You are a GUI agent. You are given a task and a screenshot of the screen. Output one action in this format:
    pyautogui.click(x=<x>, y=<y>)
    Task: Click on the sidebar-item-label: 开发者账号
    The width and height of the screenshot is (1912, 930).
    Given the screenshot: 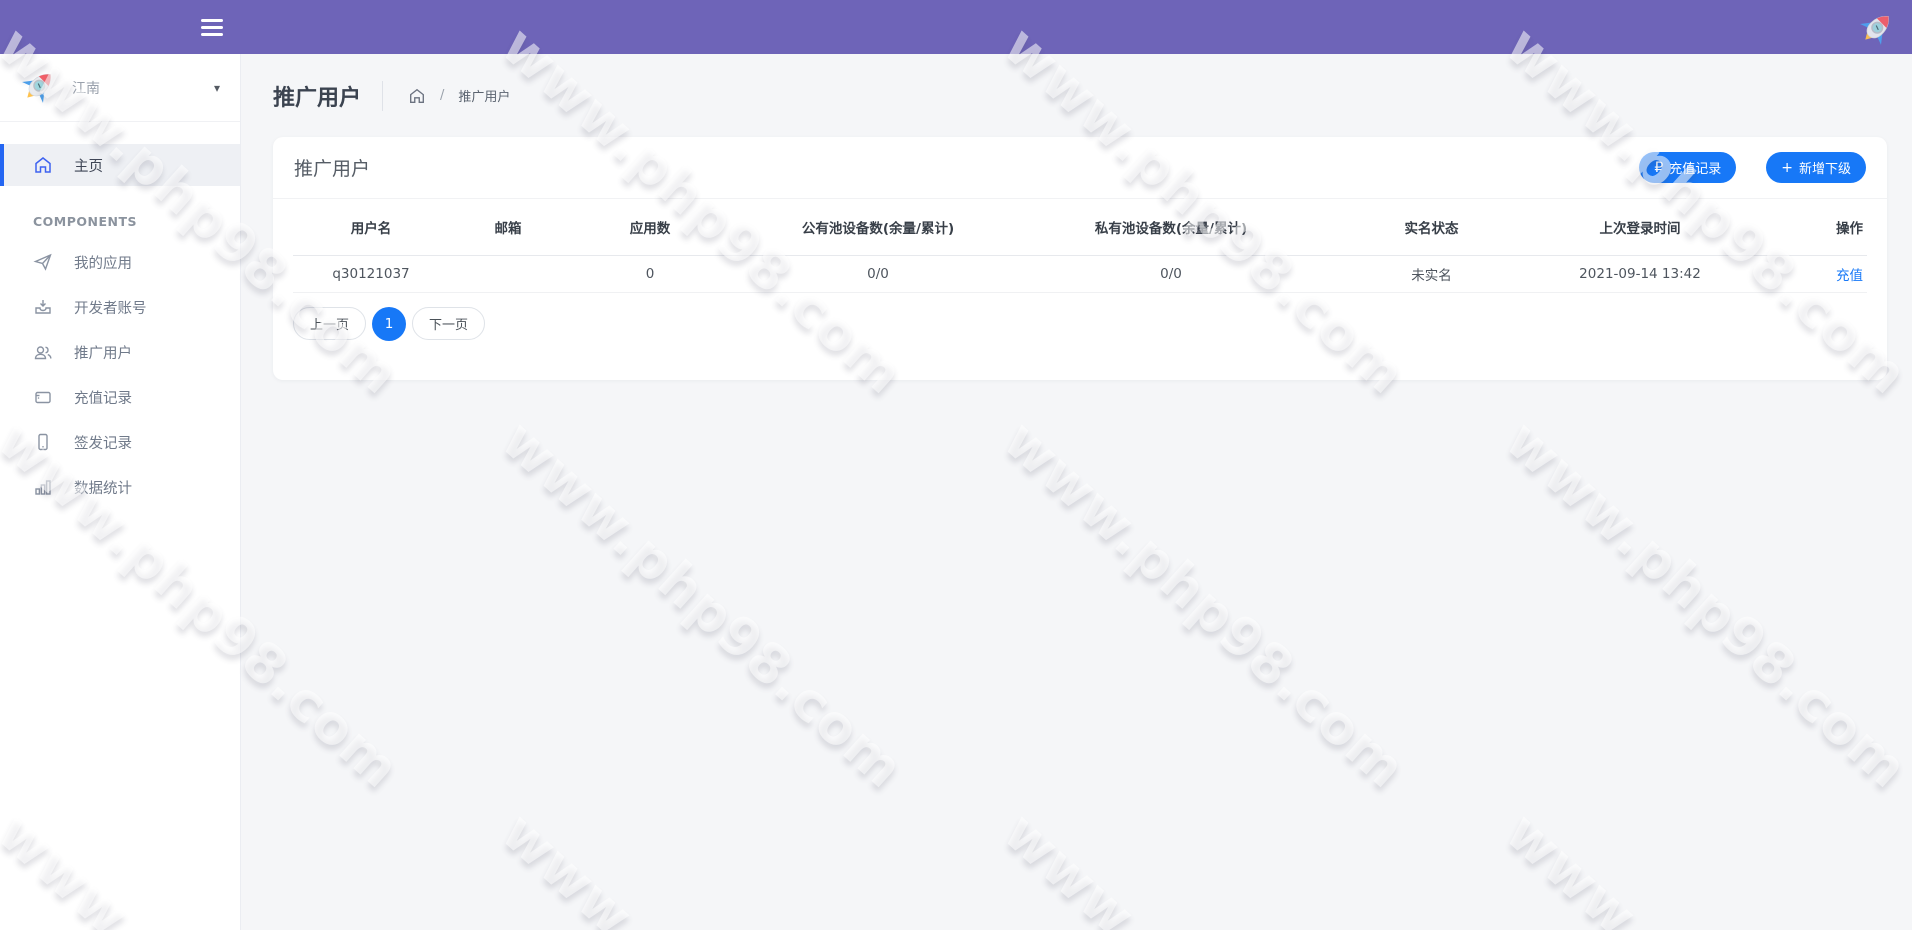 What is the action you would take?
    pyautogui.click(x=110, y=308)
    